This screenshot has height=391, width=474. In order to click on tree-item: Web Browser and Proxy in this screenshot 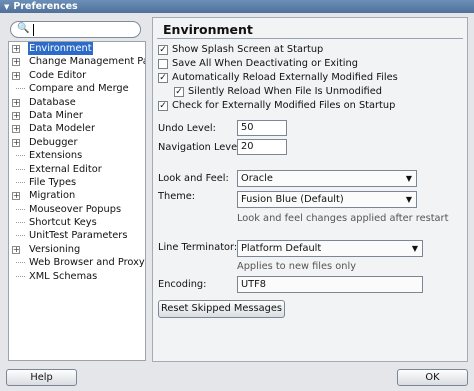, I will do `click(77, 262)`.